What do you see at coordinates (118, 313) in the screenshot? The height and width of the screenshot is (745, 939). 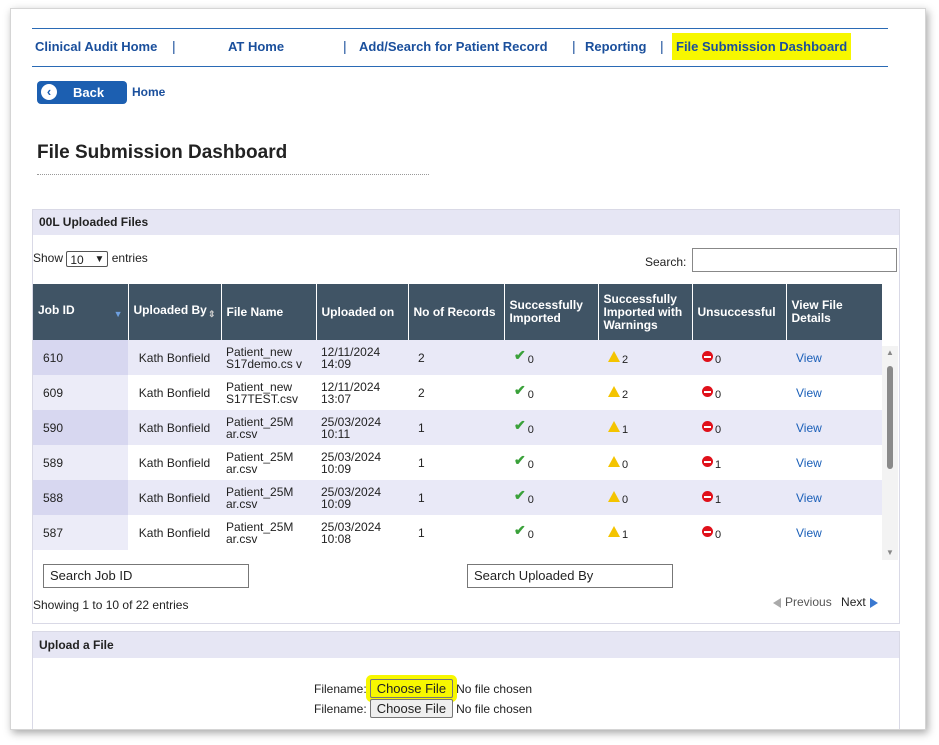 I see `sort-desc-icon: ▼` at bounding box center [118, 313].